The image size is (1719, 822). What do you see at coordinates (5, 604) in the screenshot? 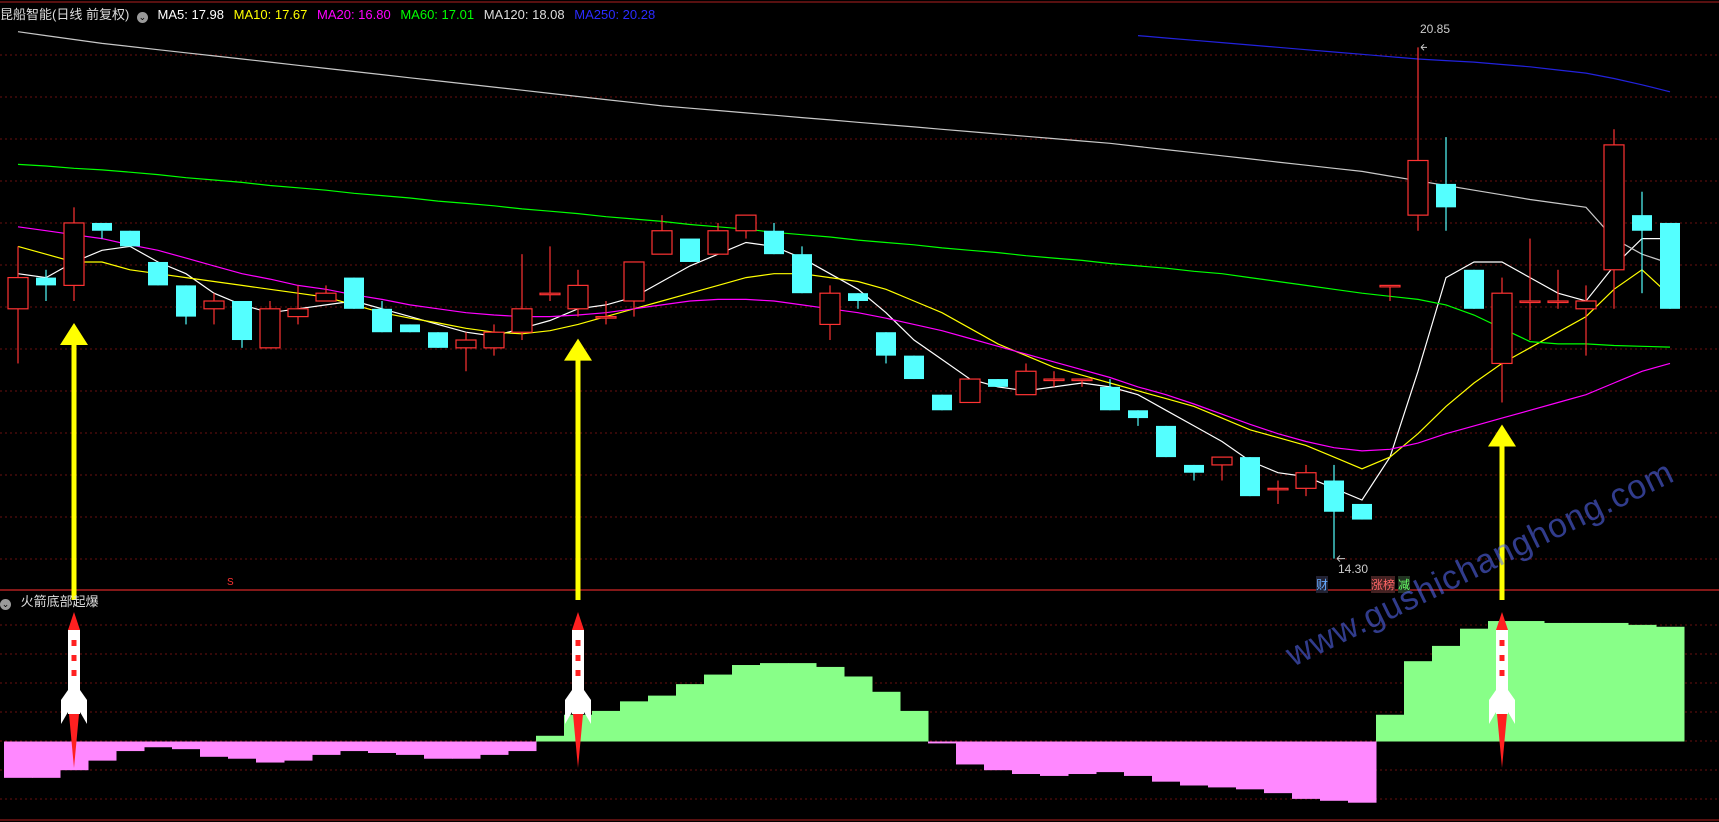
I see `indicator-settings-icon: ⌄` at bounding box center [5, 604].